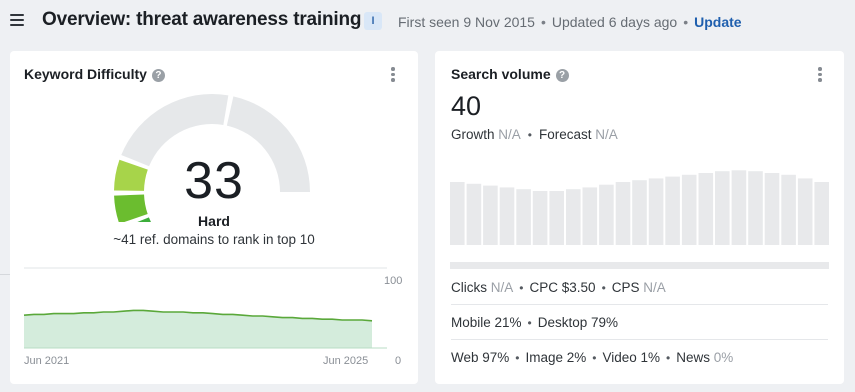  I want to click on search-type-row: Web 97% • Image 2% • Video 1% • News 0%, so click(592, 357).